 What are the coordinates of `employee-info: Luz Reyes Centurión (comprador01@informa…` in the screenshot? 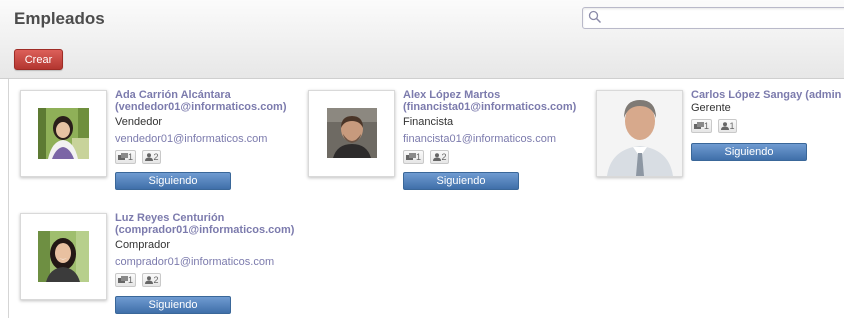 It's located at (235, 249).